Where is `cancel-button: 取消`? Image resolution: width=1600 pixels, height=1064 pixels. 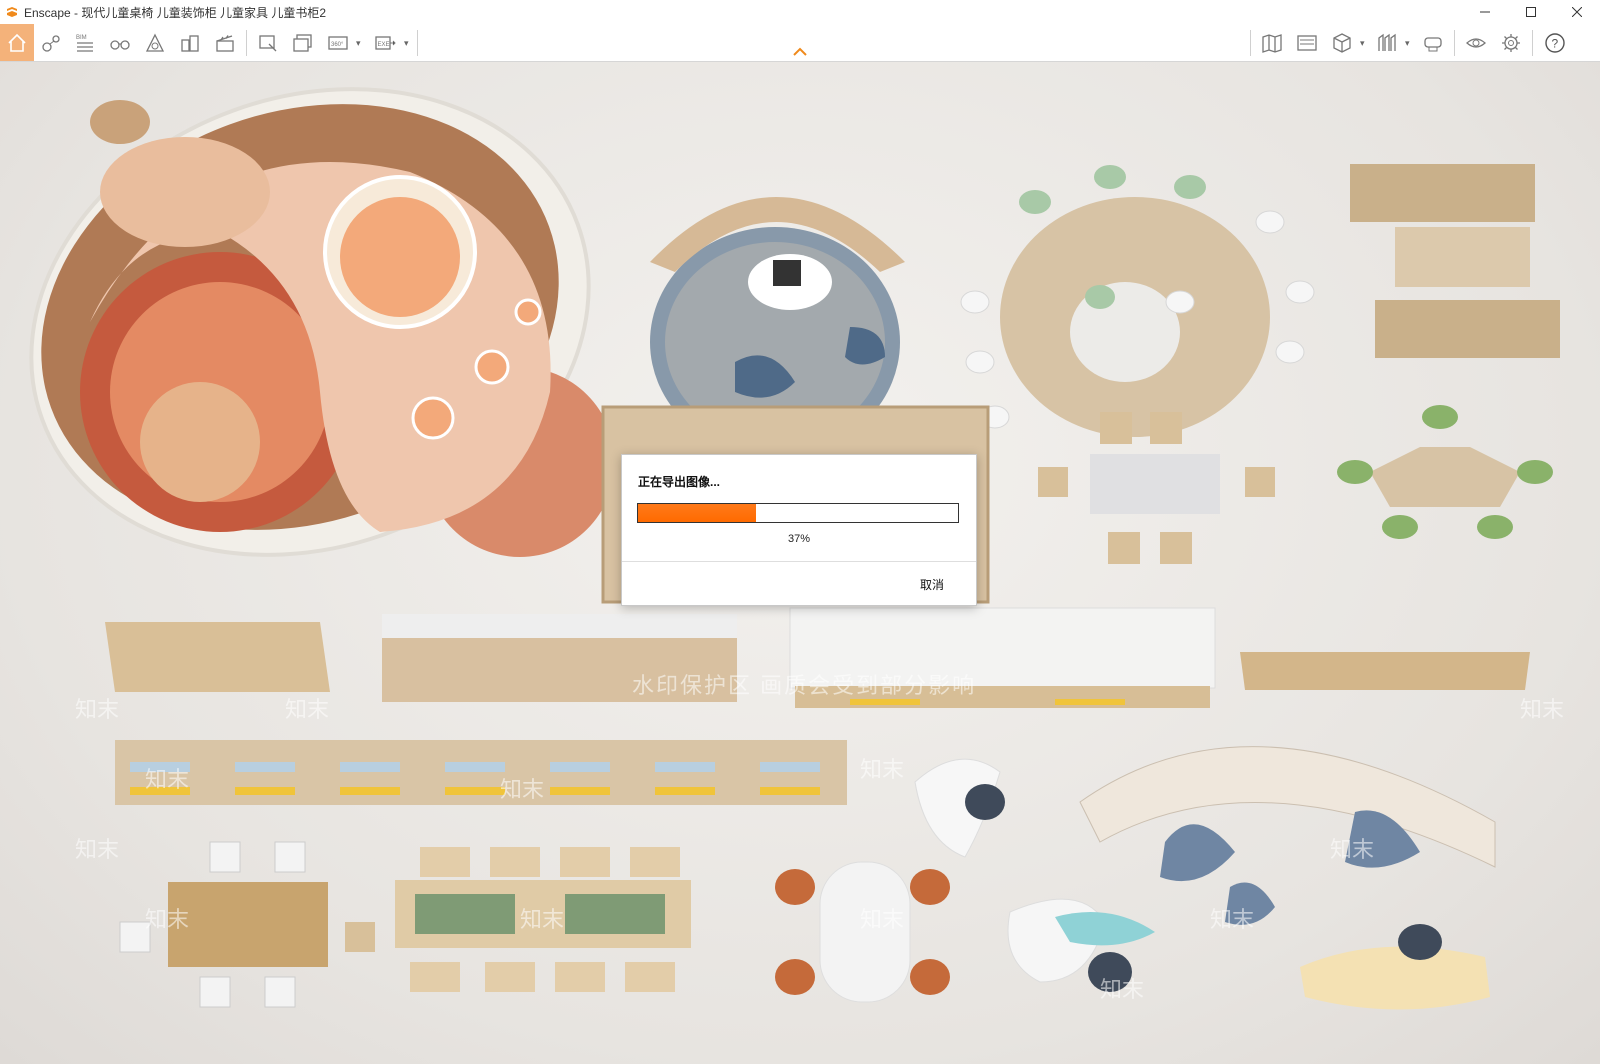
cancel-button: 取消 is located at coordinates (932, 584).